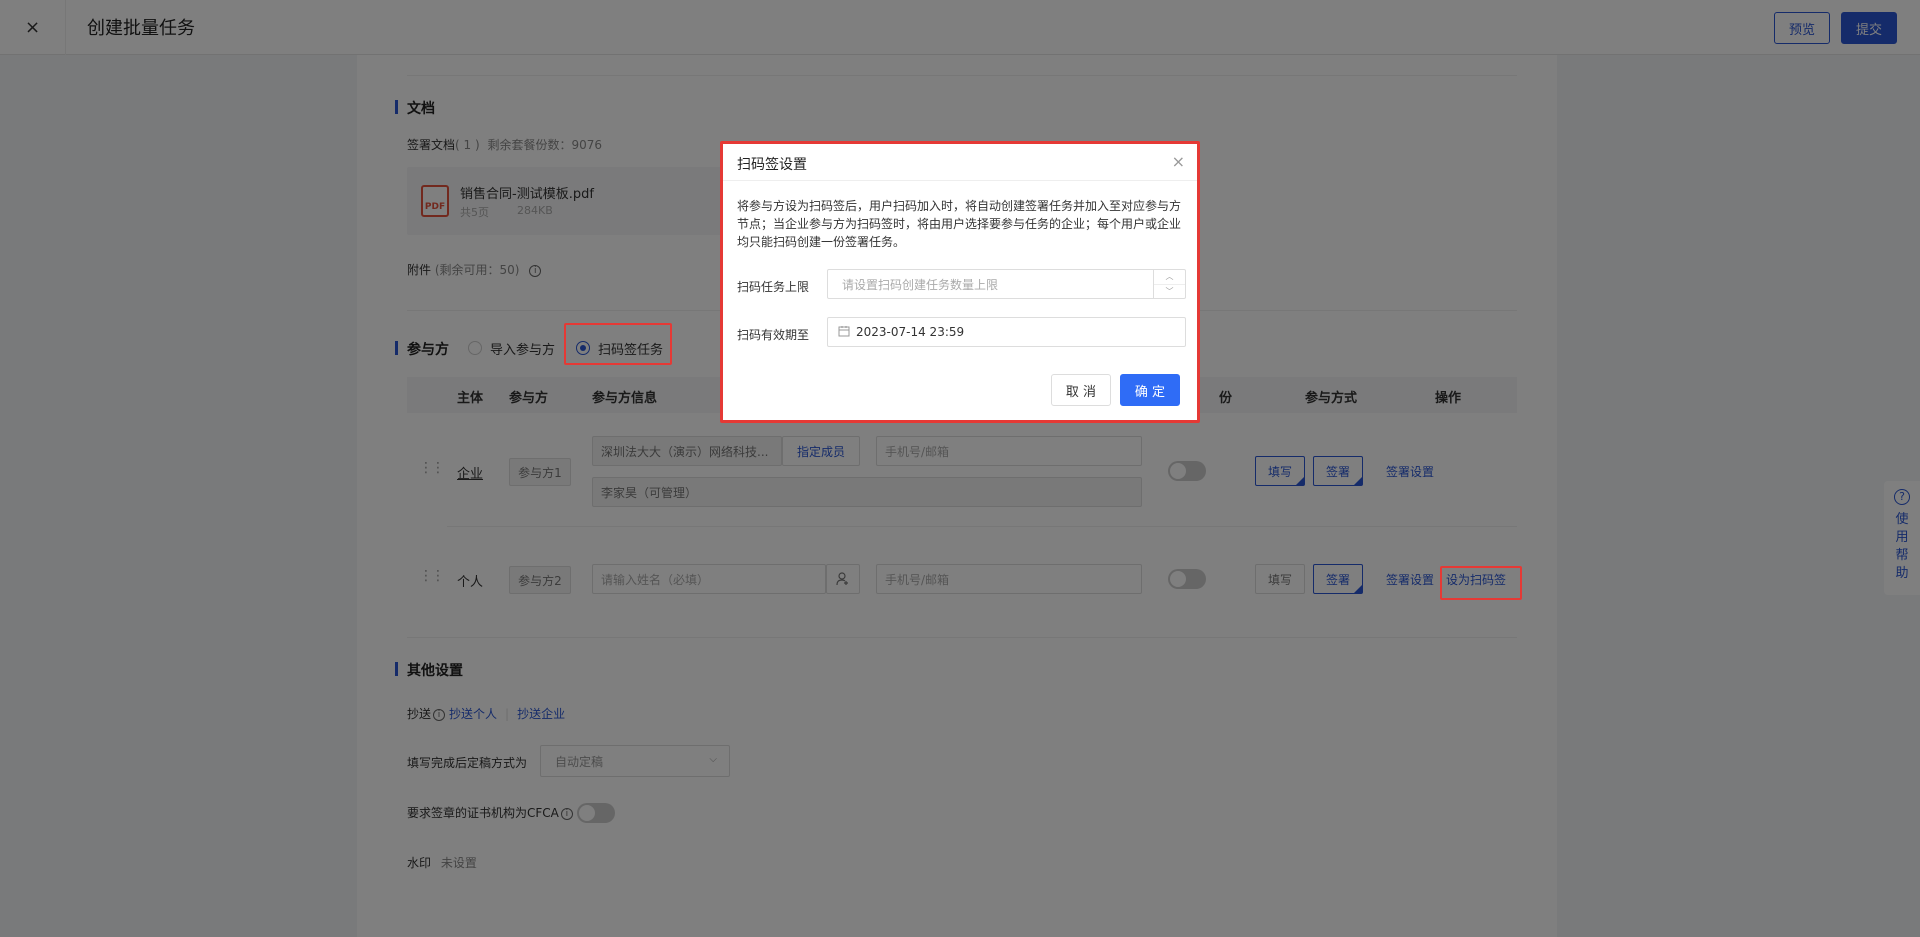 The height and width of the screenshot is (937, 1920). Describe the element at coordinates (773, 287) in the screenshot. I see `limit-label: 扫码任务上限` at that location.